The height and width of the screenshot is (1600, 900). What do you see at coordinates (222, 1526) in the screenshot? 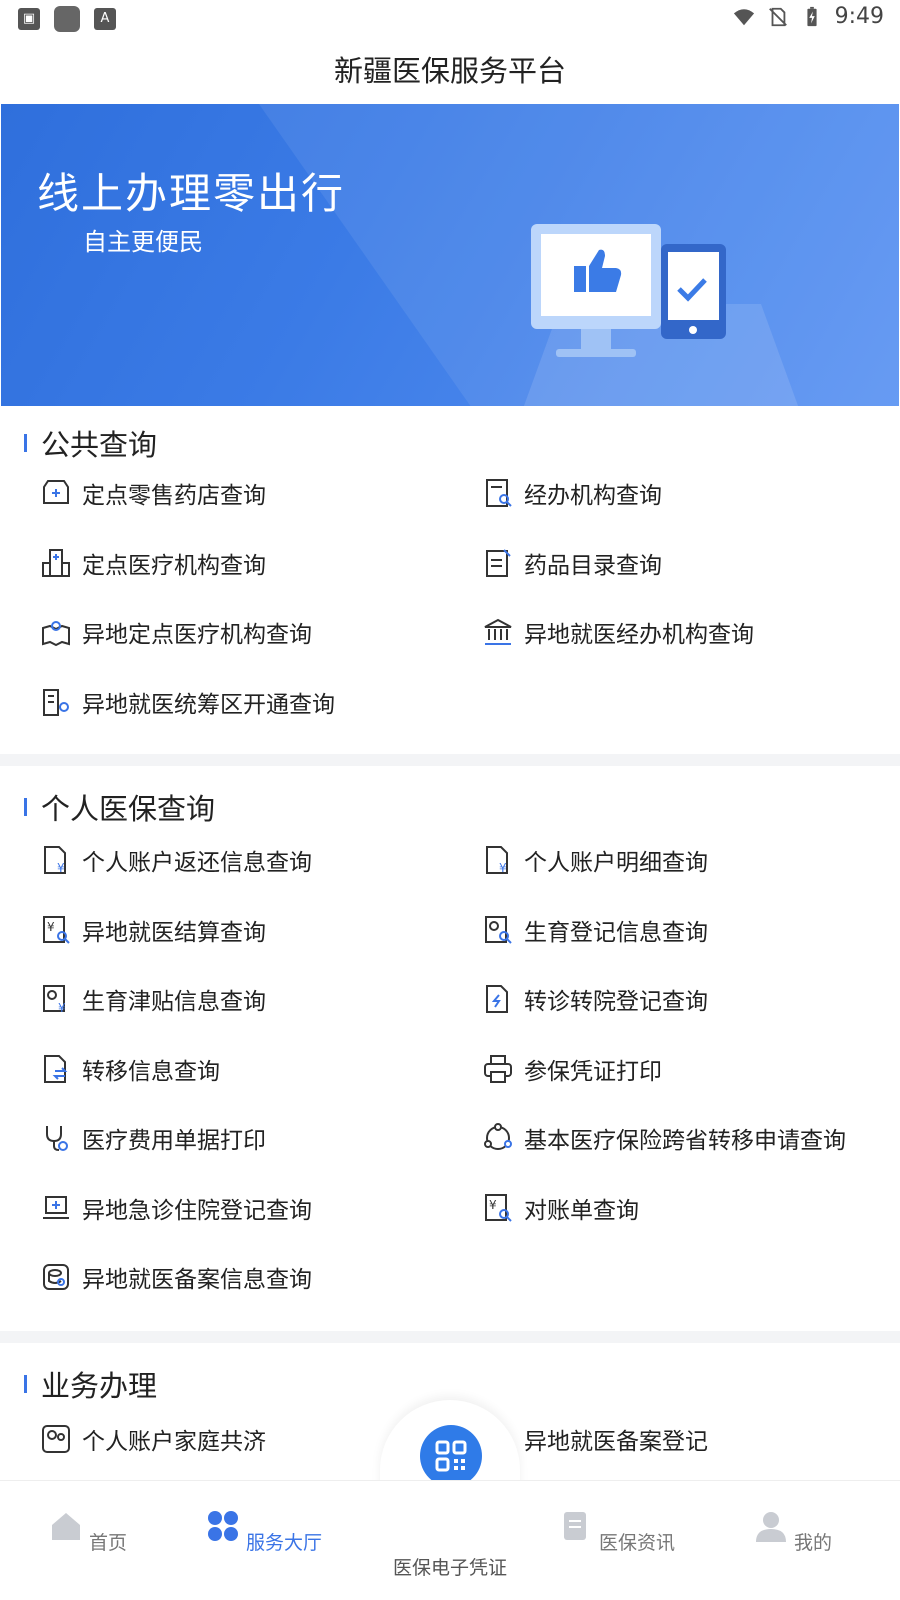
I see `service-hall-icon` at bounding box center [222, 1526].